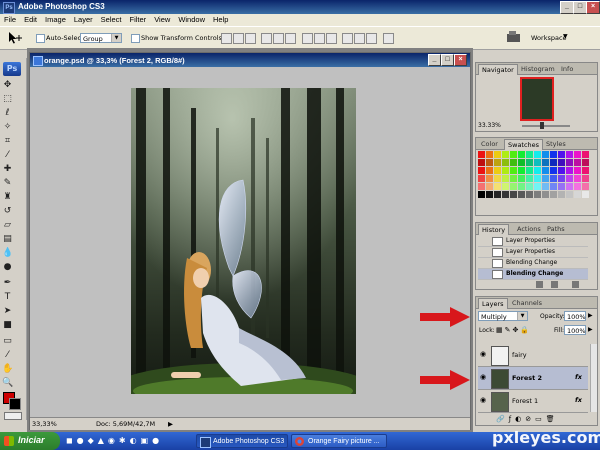  What do you see at coordinates (593, 378) in the screenshot?
I see `layers-scrollbar` at bounding box center [593, 378].